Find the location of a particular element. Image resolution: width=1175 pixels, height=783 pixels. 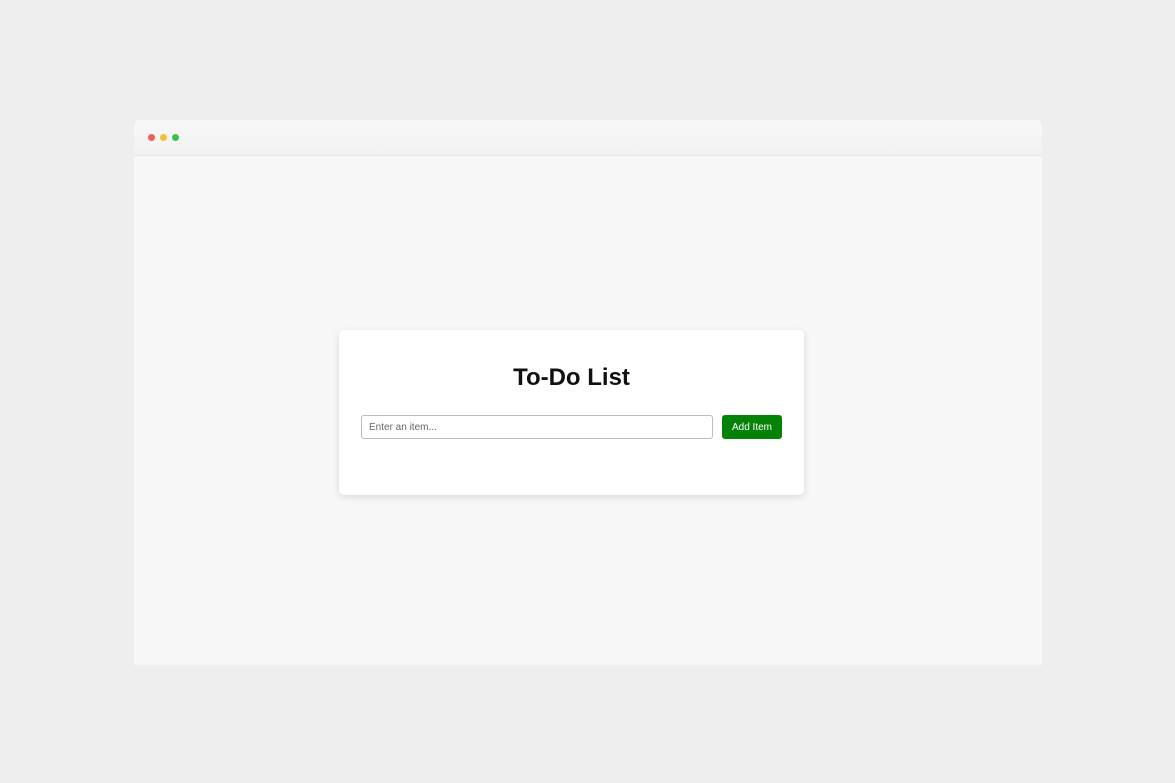

zoom-window-button is located at coordinates (175, 137).